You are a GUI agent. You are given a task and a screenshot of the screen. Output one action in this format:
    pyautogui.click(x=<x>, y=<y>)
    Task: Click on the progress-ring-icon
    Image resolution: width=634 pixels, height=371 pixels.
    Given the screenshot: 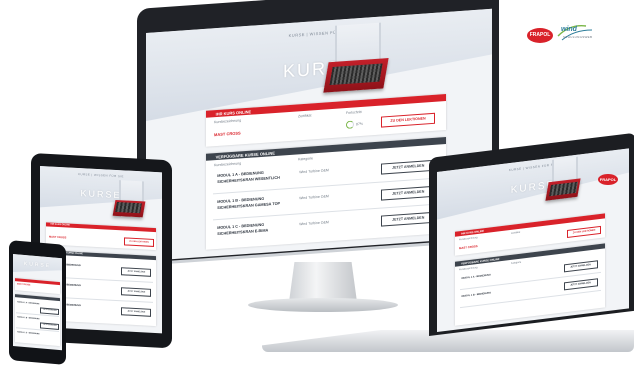 What is the action you would take?
    pyautogui.click(x=350, y=125)
    